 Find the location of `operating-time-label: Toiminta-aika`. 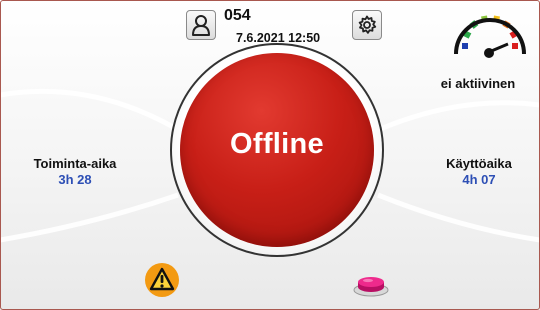

operating-time-label: Toiminta-aika is located at coordinates (75, 163).